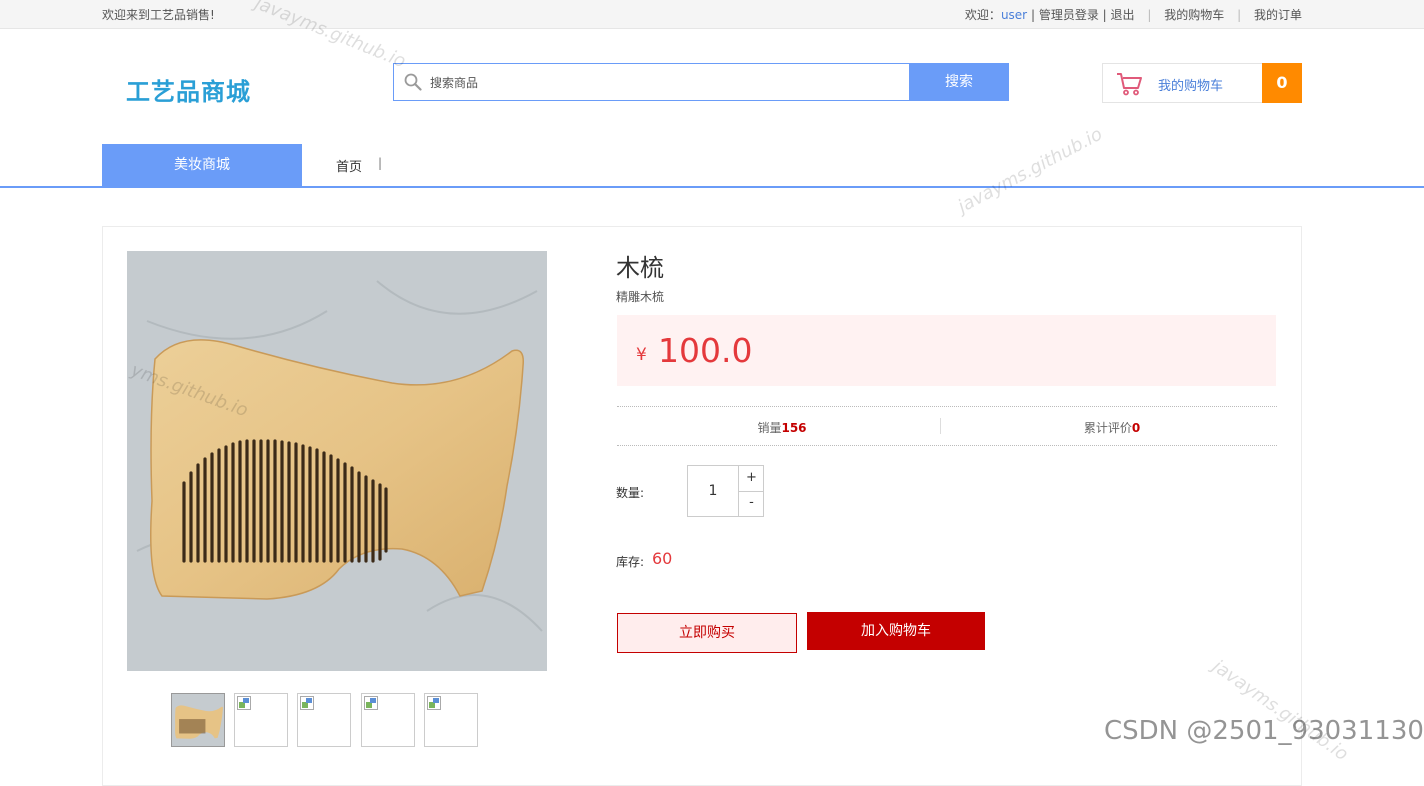 The image size is (1424, 786). I want to click on quantity-input: 1, so click(713, 491).